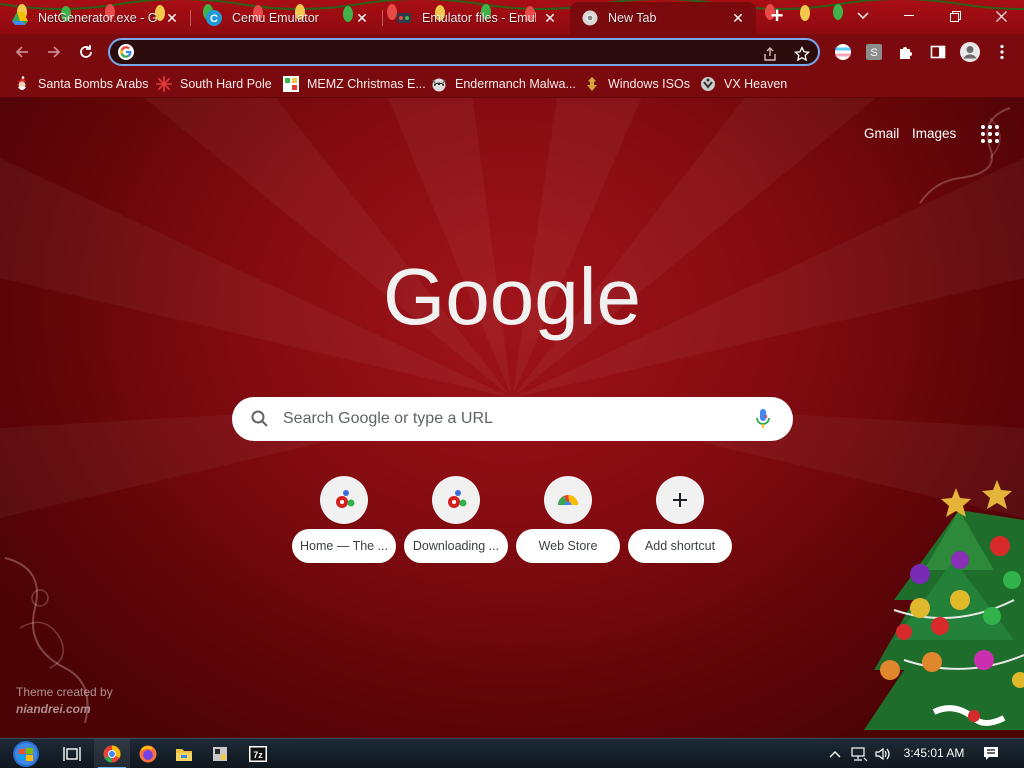  What do you see at coordinates (476, 18) in the screenshot?
I see `tab-emulator-files: Emulator files - Emulat ✕` at bounding box center [476, 18].